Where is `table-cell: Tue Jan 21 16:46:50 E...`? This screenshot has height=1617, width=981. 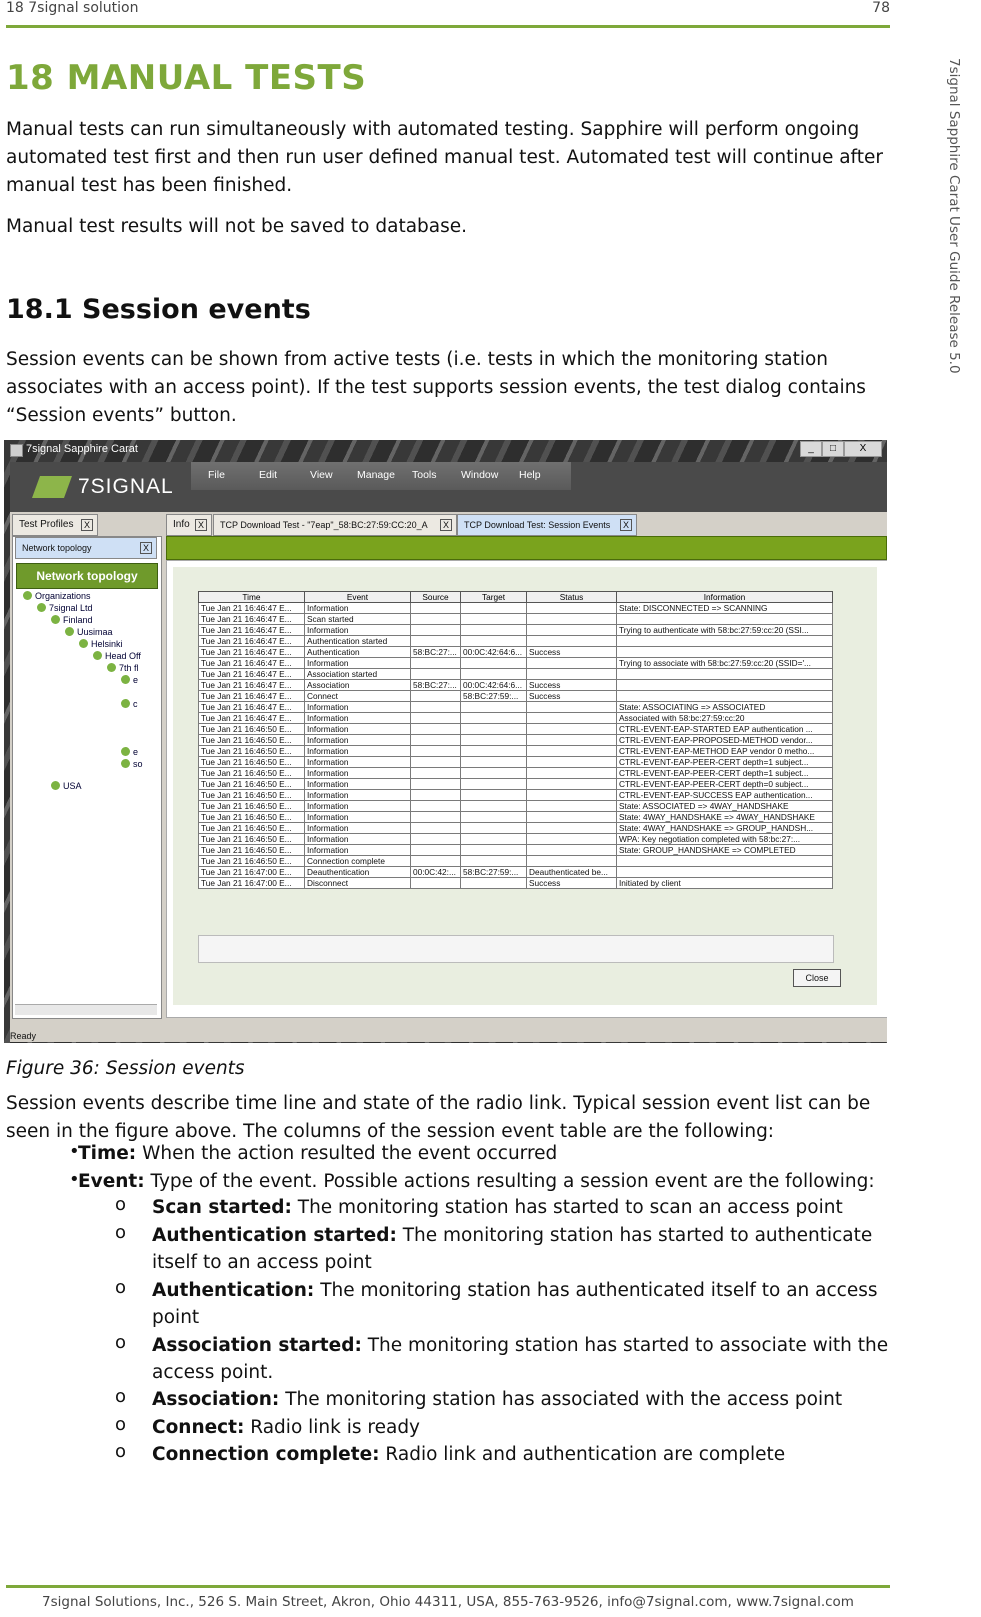 table-cell: Tue Jan 21 16:46:50 E... is located at coordinates (251, 806).